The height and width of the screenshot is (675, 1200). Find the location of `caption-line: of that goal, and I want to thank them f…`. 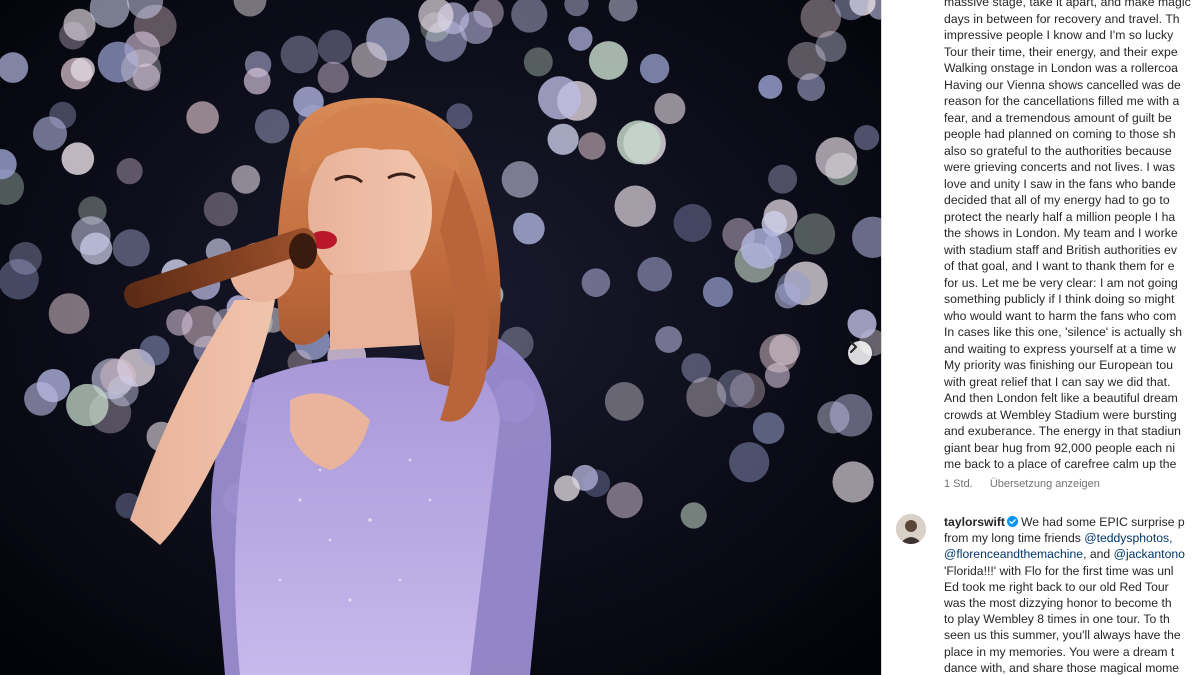

caption-line: of that goal, and I want to thank them f… is located at coordinates (1059, 266).